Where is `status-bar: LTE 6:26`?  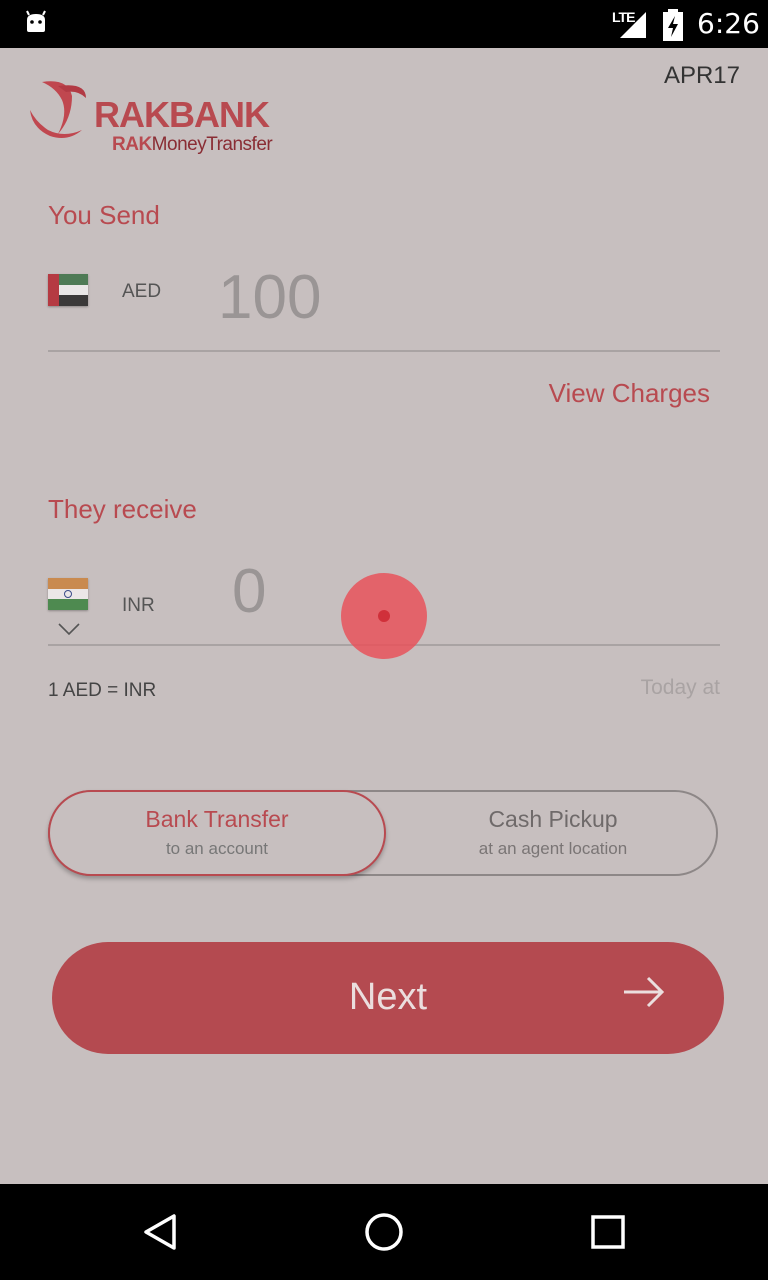 status-bar: LTE 6:26 is located at coordinates (384, 24).